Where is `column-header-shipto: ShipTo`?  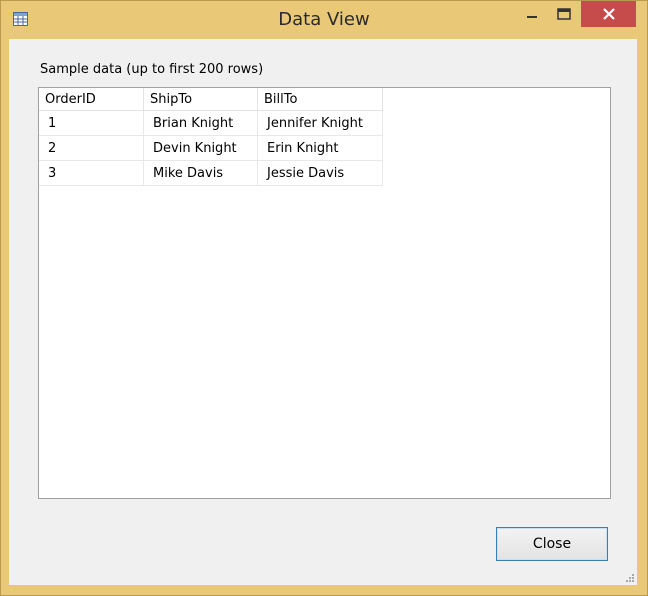 column-header-shipto: ShipTo is located at coordinates (200, 99).